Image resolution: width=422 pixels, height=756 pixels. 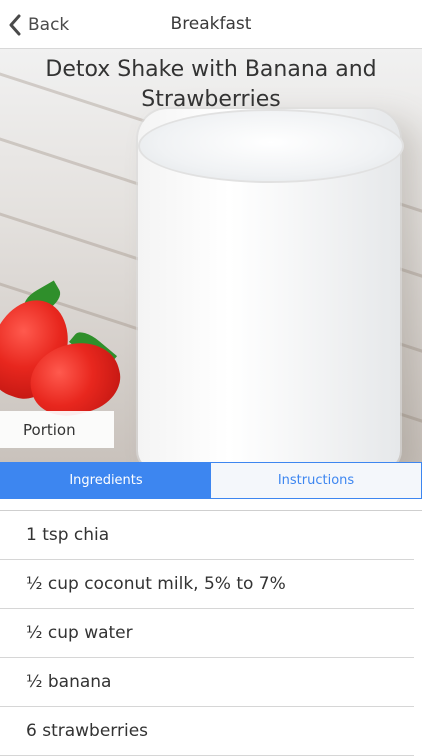 I want to click on recipe-tabs: Ingredients Instructions, so click(x=211, y=480).